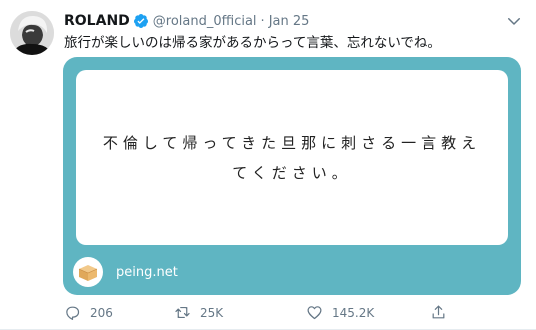  Describe the element at coordinates (101, 312) in the screenshot. I see `reply-count: 206` at that location.